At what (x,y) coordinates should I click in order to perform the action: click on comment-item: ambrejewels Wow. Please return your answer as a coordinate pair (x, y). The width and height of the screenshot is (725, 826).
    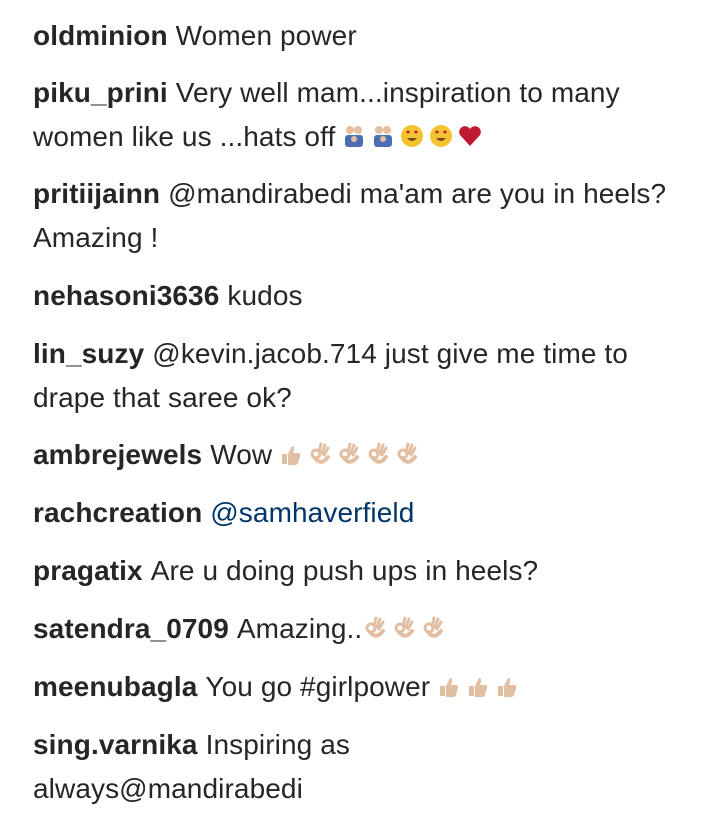
    Looking at the image, I should click on (363, 455).